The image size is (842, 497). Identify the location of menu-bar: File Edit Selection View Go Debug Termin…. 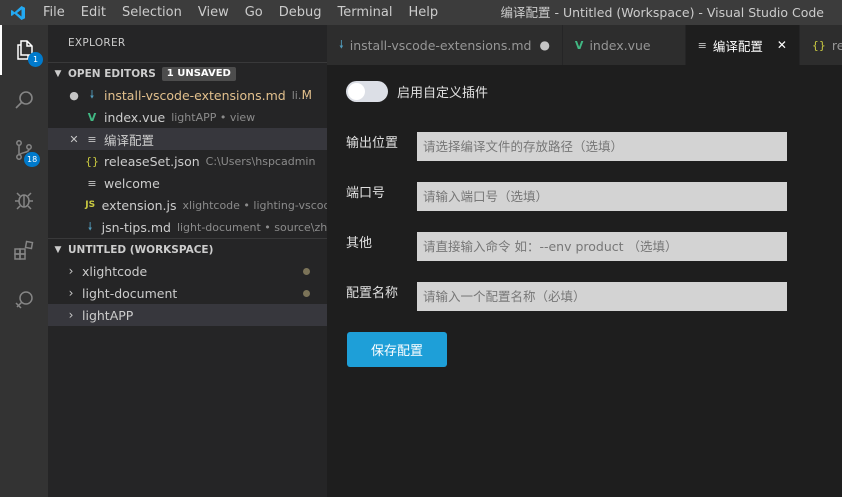
(240, 12).